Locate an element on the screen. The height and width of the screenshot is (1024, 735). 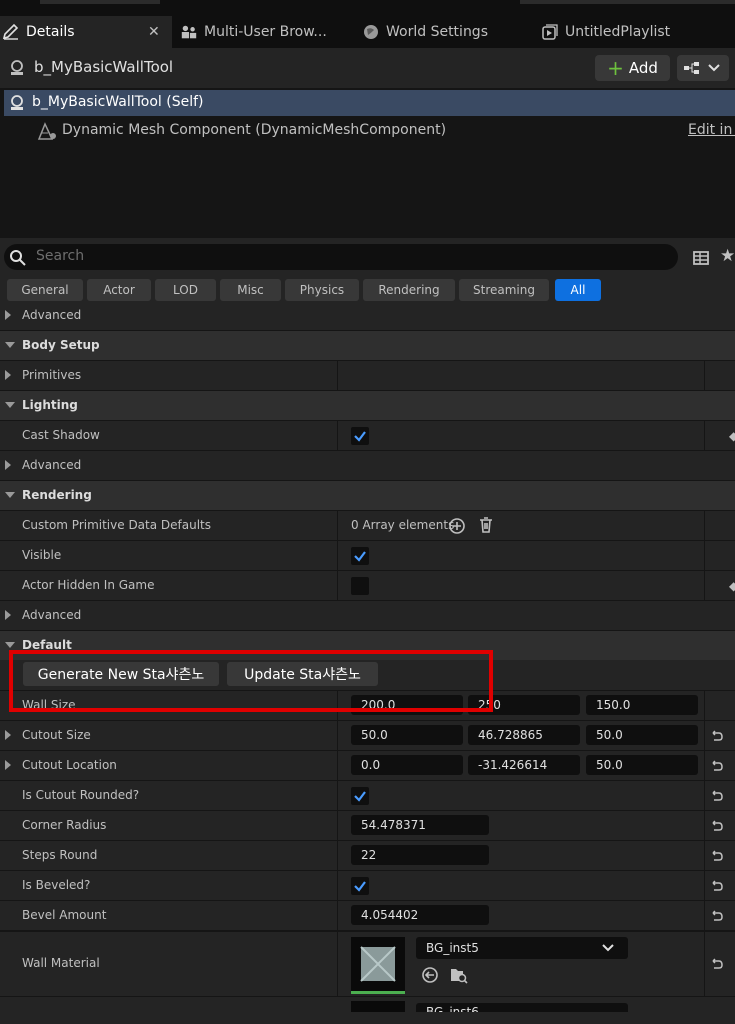
use-selected-asset-icon is located at coordinates (430, 975).